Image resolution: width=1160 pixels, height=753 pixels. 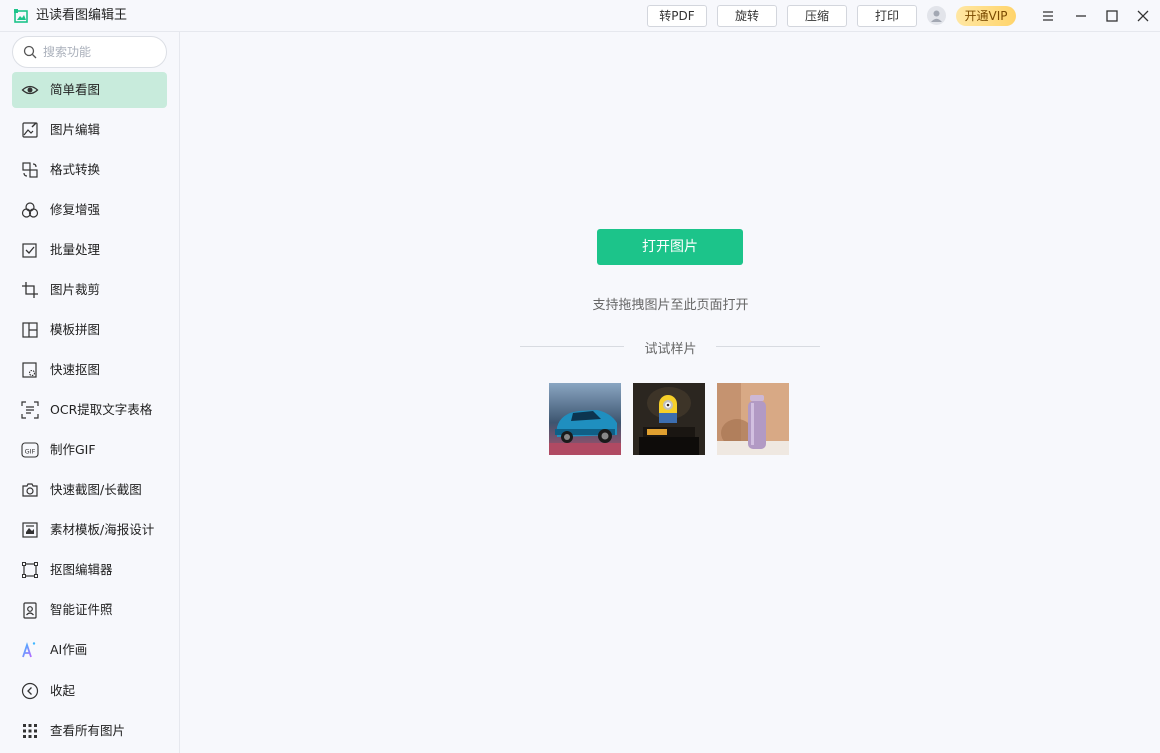 I want to click on image-edit-icon, so click(x=30, y=130).